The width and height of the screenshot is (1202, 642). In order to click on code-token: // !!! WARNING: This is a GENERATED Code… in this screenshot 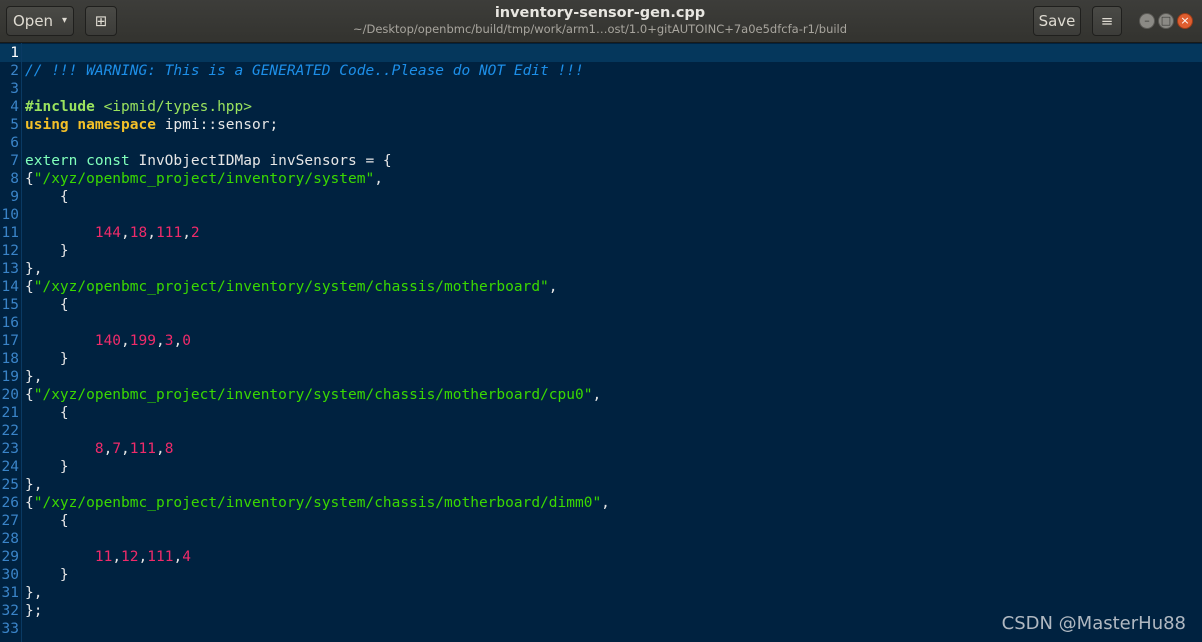, I will do `click(304, 71)`.